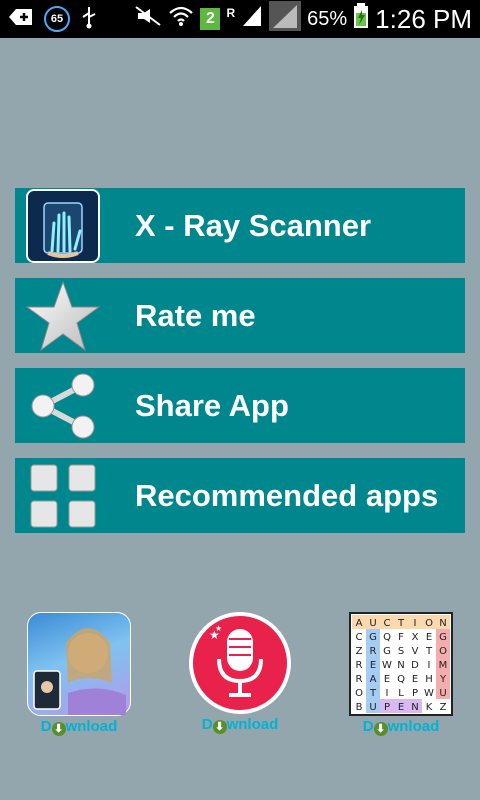 The height and width of the screenshot is (800, 480). What do you see at coordinates (210, 19) in the screenshot?
I see `sim-slot-badge: 2` at bounding box center [210, 19].